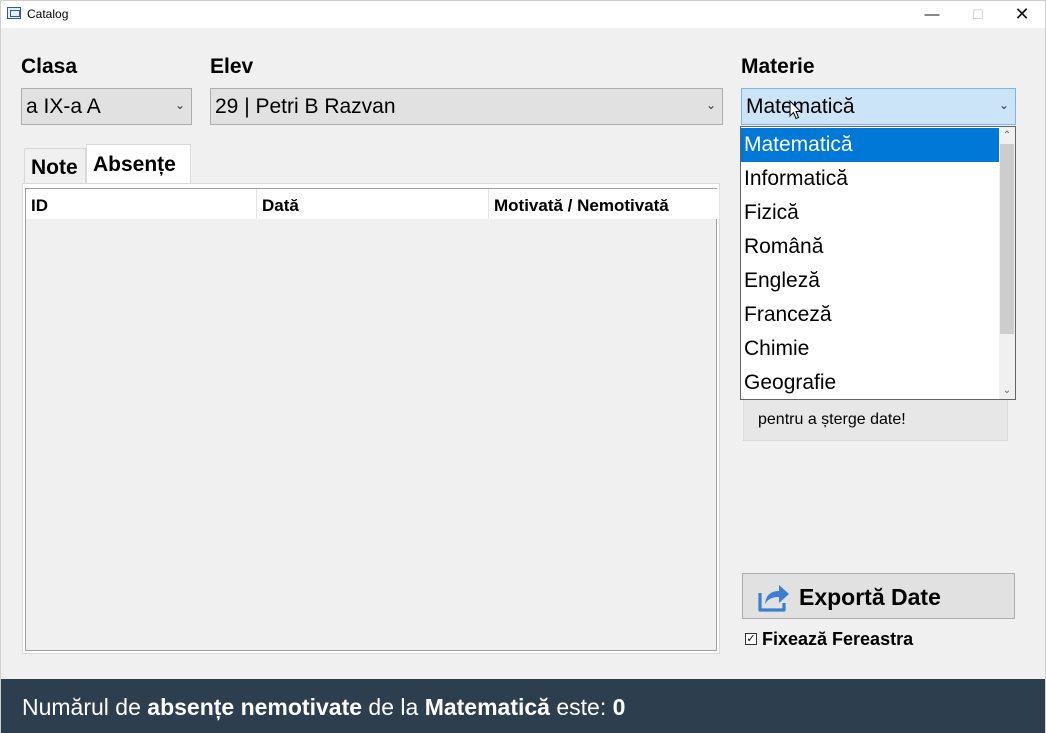 The height and width of the screenshot is (733, 1046). What do you see at coordinates (305, 106) in the screenshot?
I see `elev-value: 29 | Petri B Razvan` at bounding box center [305, 106].